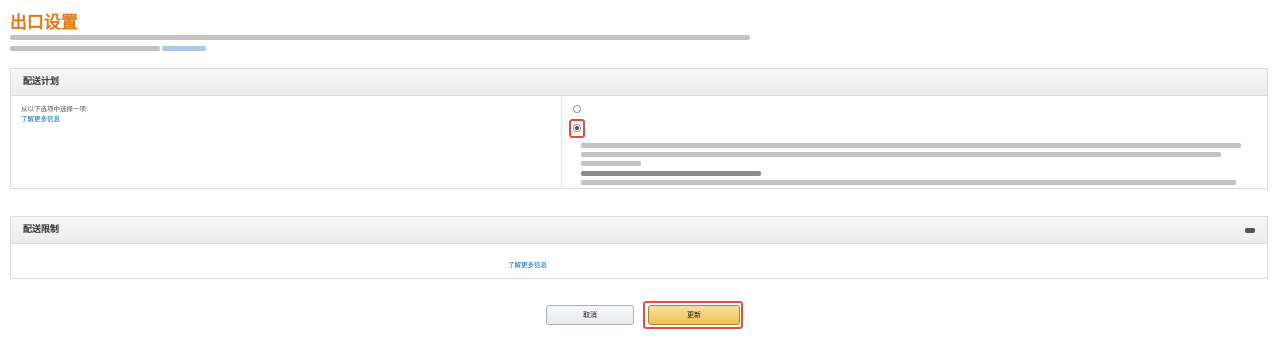 The image size is (1282, 340). I want to click on intro-link-text, so click(184, 48).